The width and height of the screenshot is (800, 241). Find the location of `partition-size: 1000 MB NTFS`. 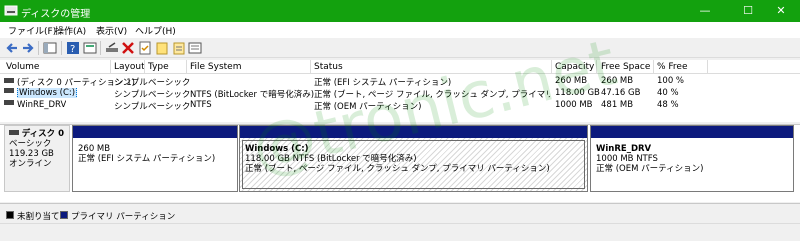

partition-size: 1000 MB NTFS is located at coordinates (627, 159).